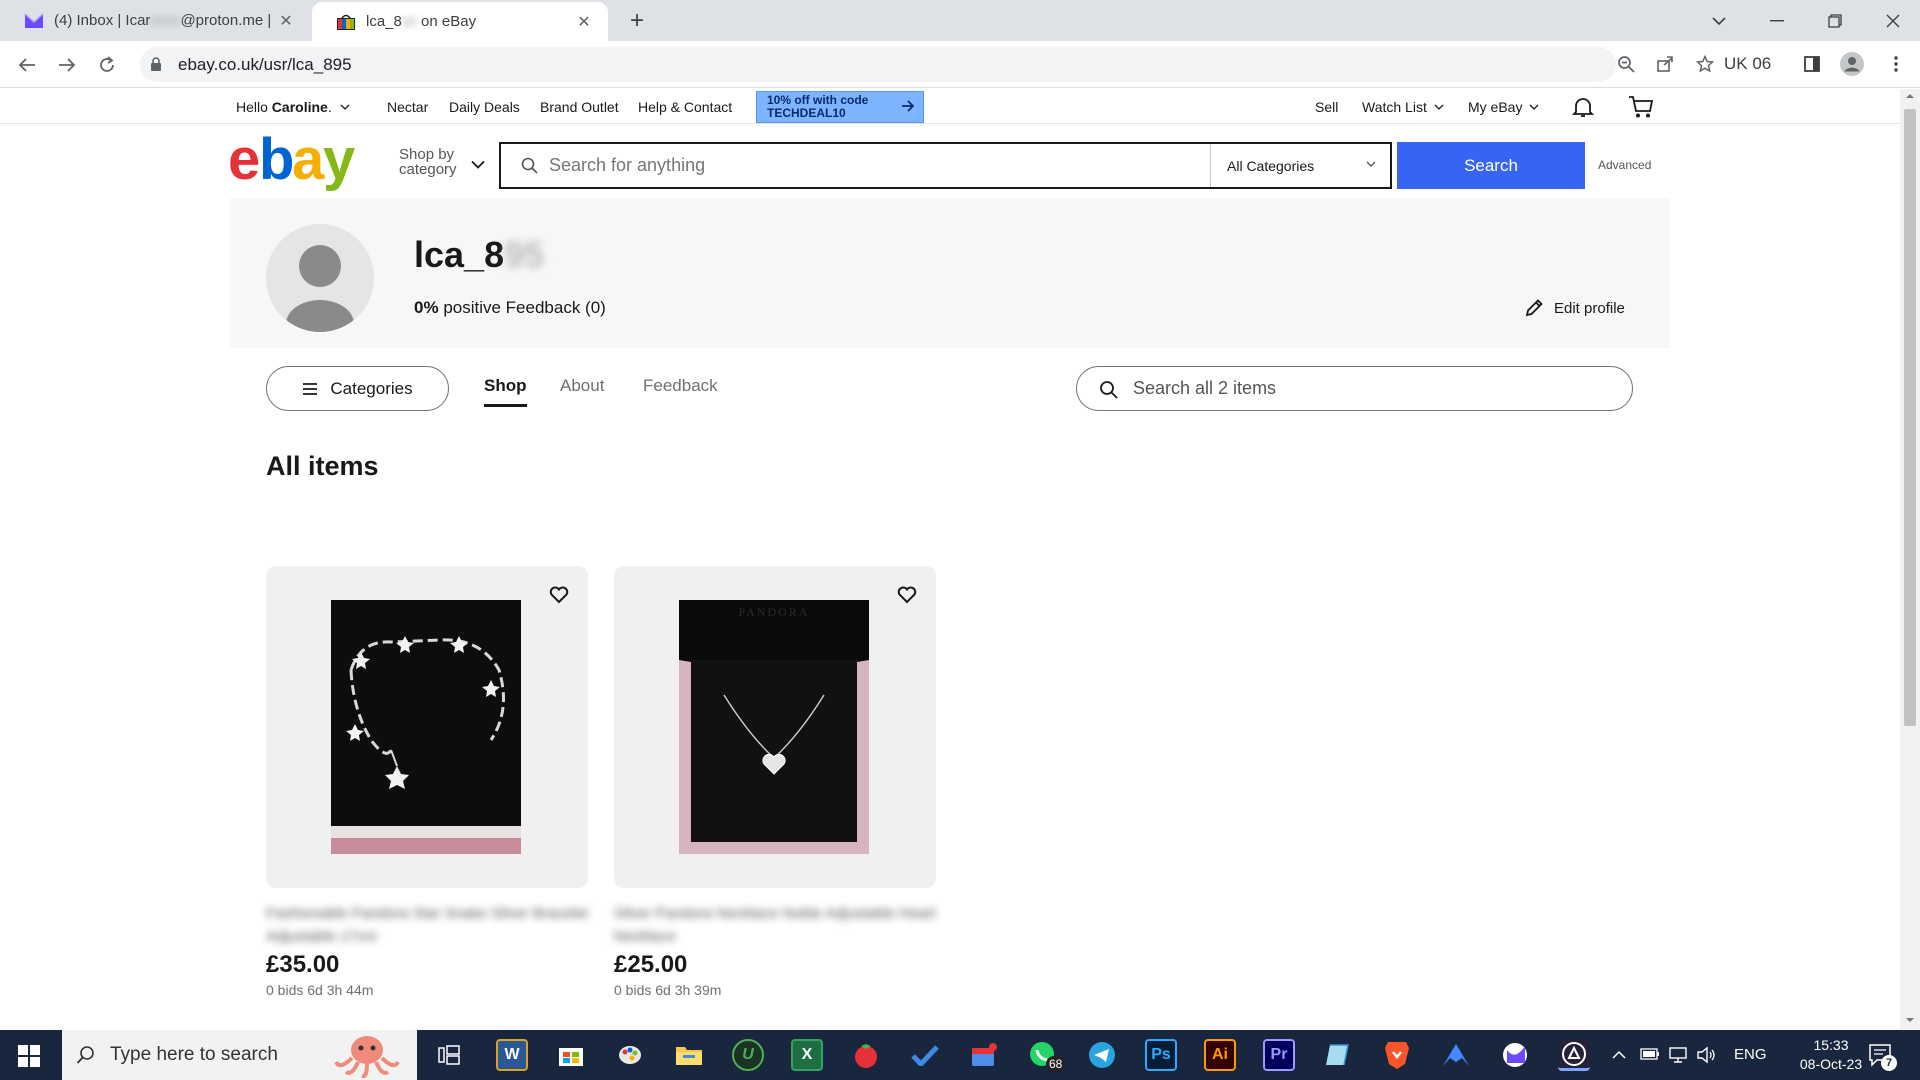 This screenshot has height=1080, width=1920. What do you see at coordinates (685, 107) in the screenshot?
I see `link-help-contact: Help & Contact` at bounding box center [685, 107].